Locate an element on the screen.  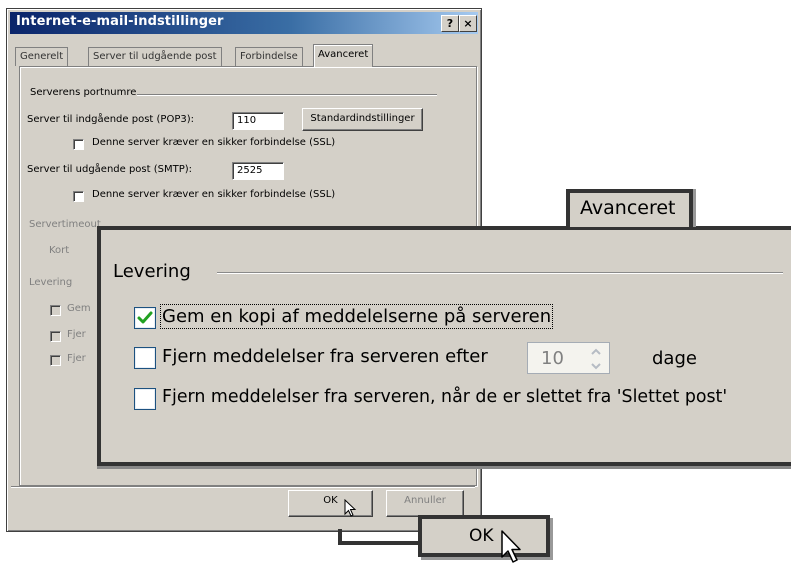
zoom-ok-label: OK is located at coordinates (481, 536).